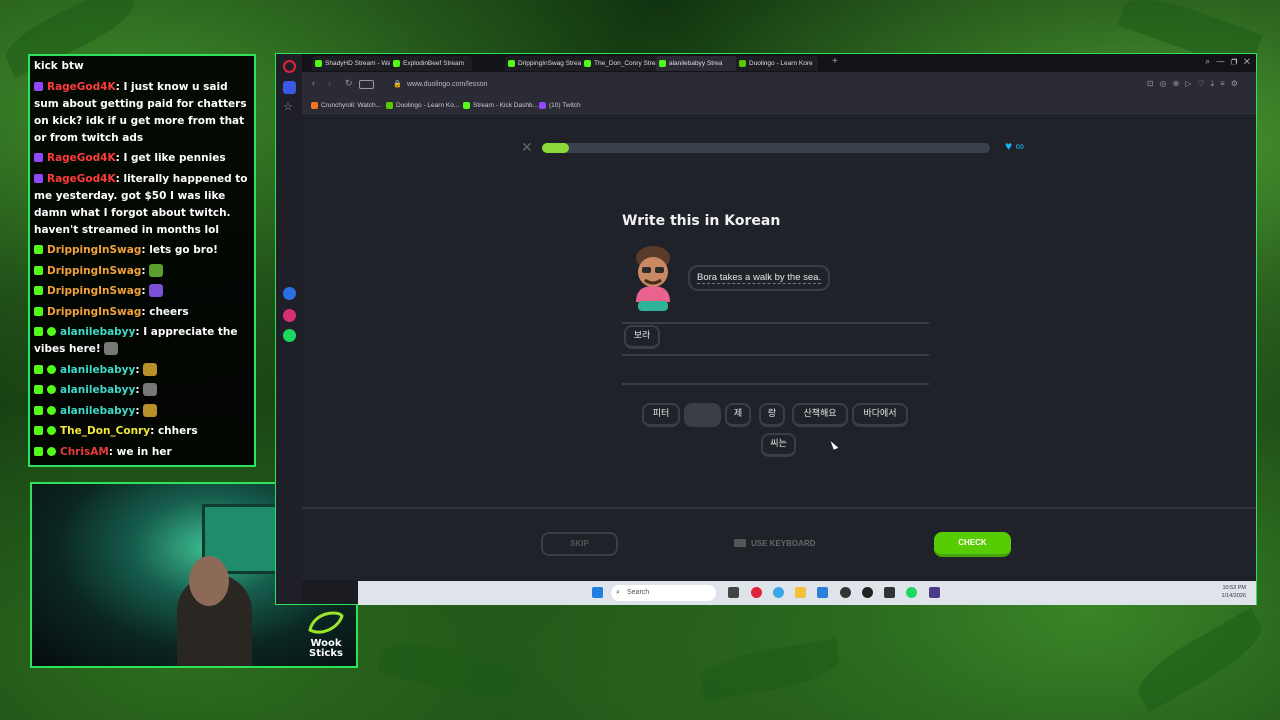  I want to click on word-bank-tile: 씨는, so click(778, 445).